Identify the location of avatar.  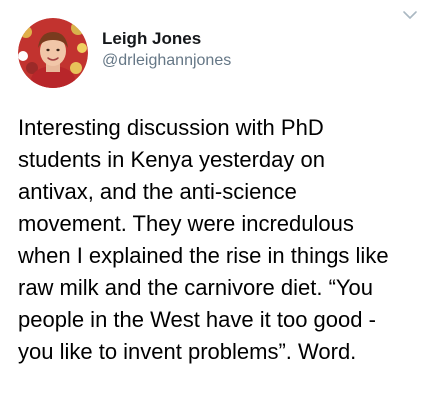
(53, 53).